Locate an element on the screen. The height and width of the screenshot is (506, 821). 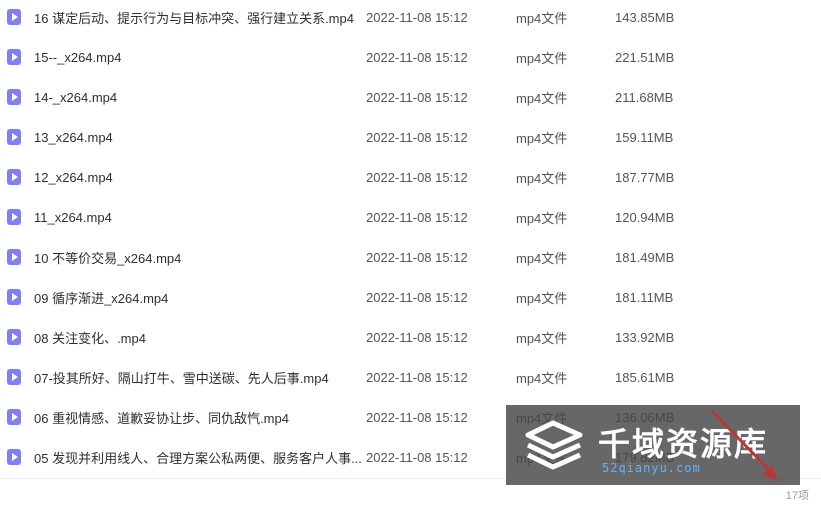
file-name: 15--_x264.mp4 is located at coordinates (78, 57).